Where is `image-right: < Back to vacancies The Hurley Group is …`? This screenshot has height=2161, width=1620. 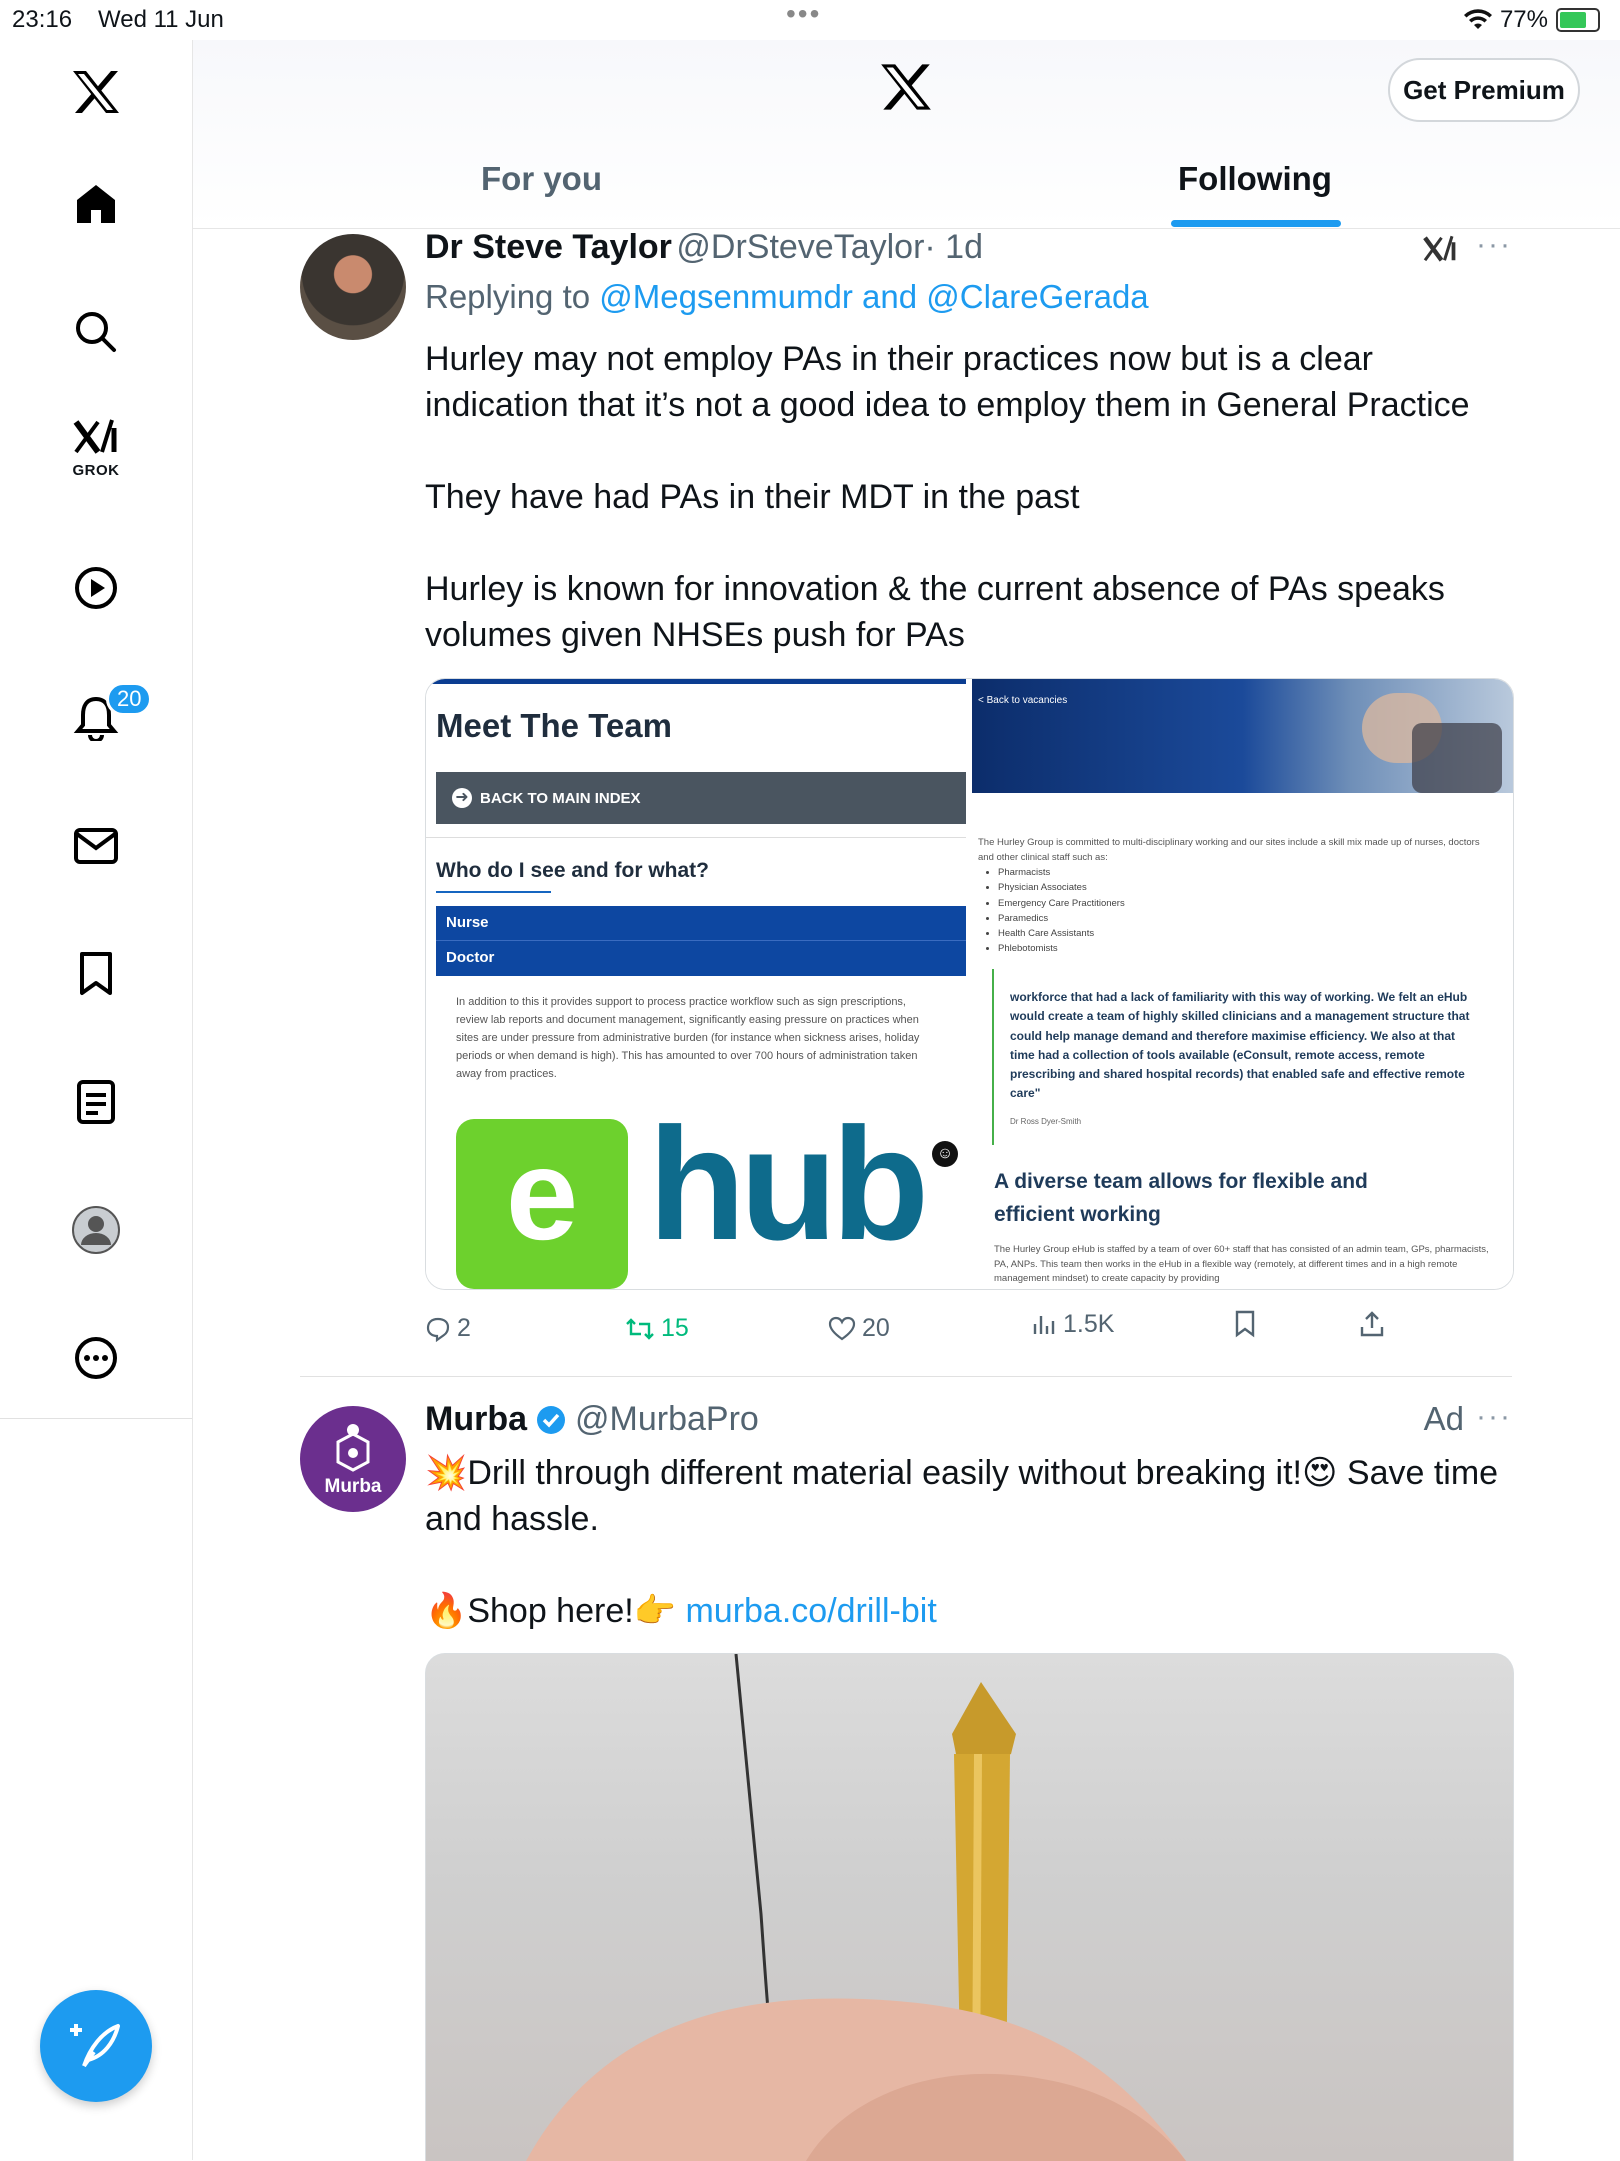 image-right: < Back to vacancies The Hurley Group is … is located at coordinates (1242, 984).